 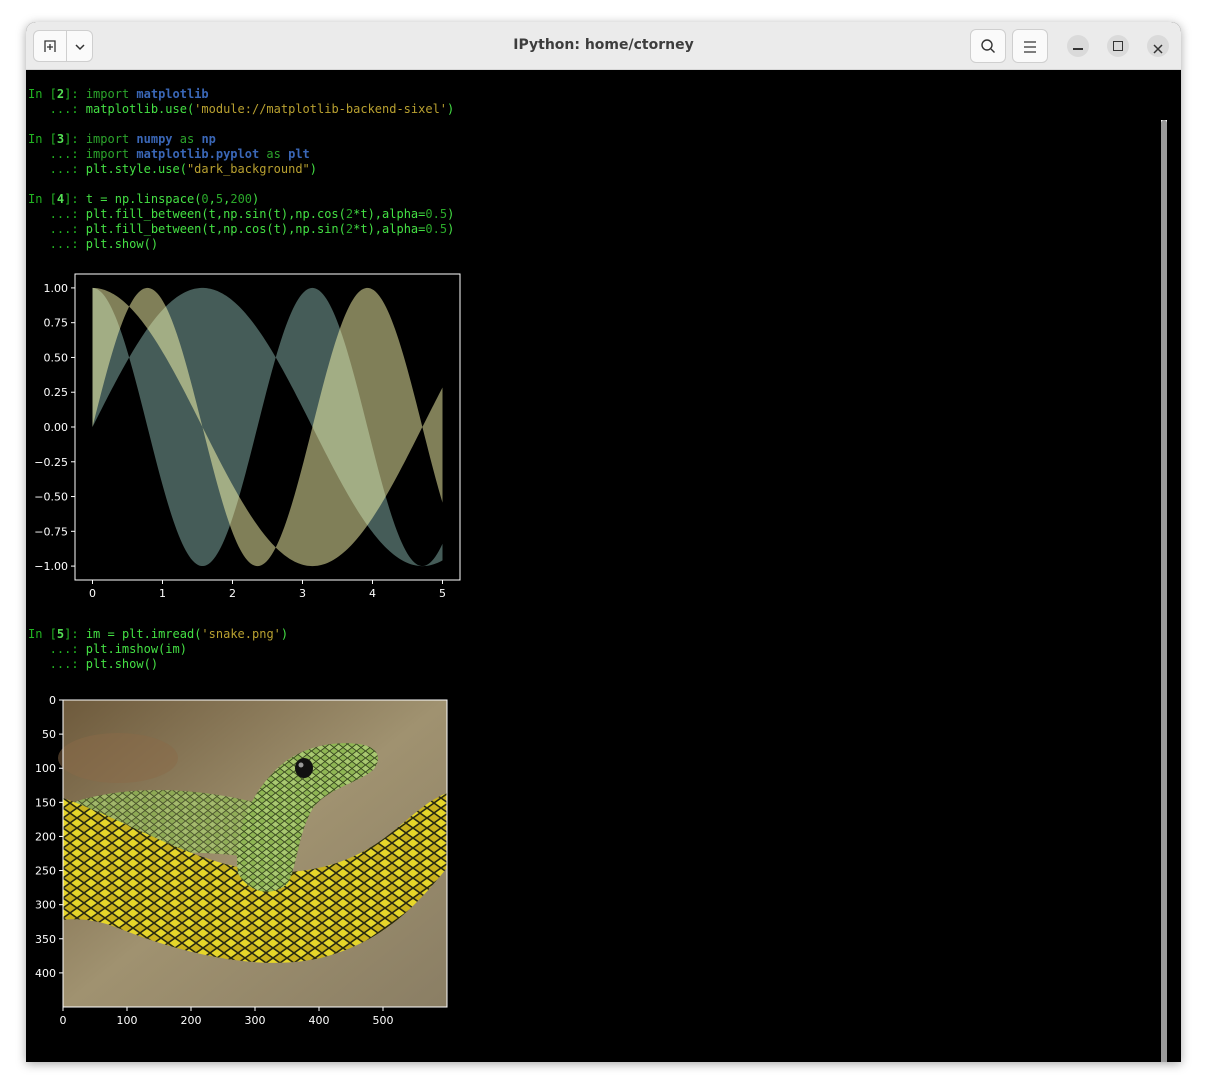 I want to click on close-button, so click(x=1158, y=46).